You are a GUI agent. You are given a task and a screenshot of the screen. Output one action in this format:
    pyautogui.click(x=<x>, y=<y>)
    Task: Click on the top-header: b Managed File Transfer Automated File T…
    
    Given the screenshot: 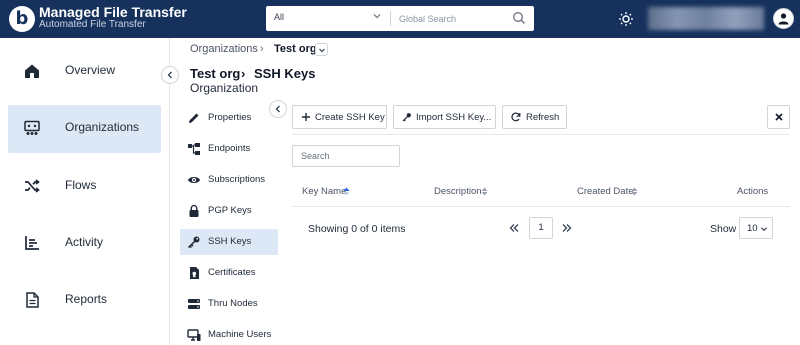 What is the action you would take?
    pyautogui.click(x=400, y=19)
    